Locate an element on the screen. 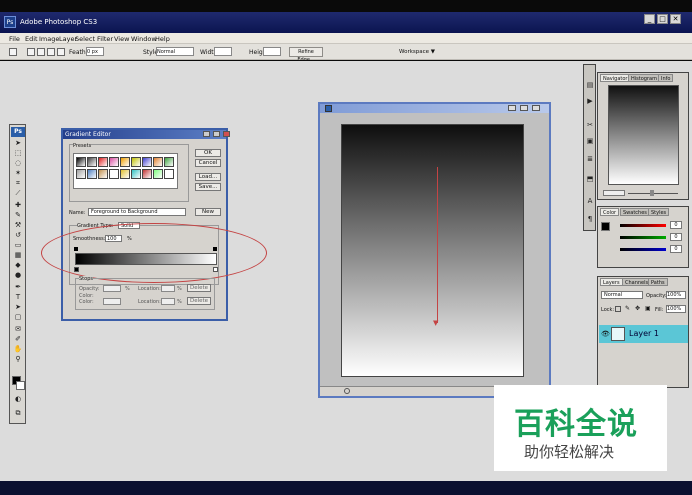 The width and height of the screenshot is (692, 495). layer-opacity-input: 100% is located at coordinates (676, 295).